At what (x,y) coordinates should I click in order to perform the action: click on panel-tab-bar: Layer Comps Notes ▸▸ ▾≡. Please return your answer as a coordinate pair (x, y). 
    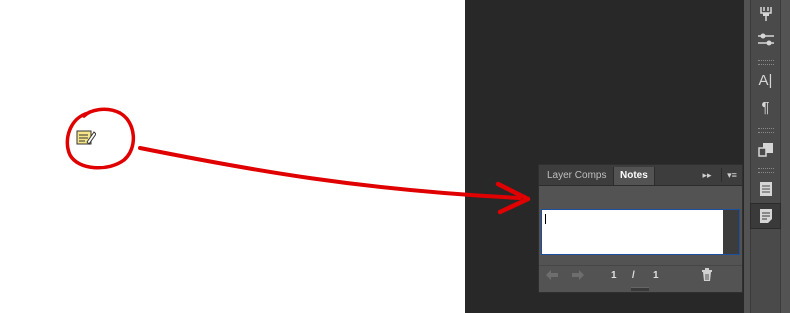
    Looking at the image, I should click on (640, 175).